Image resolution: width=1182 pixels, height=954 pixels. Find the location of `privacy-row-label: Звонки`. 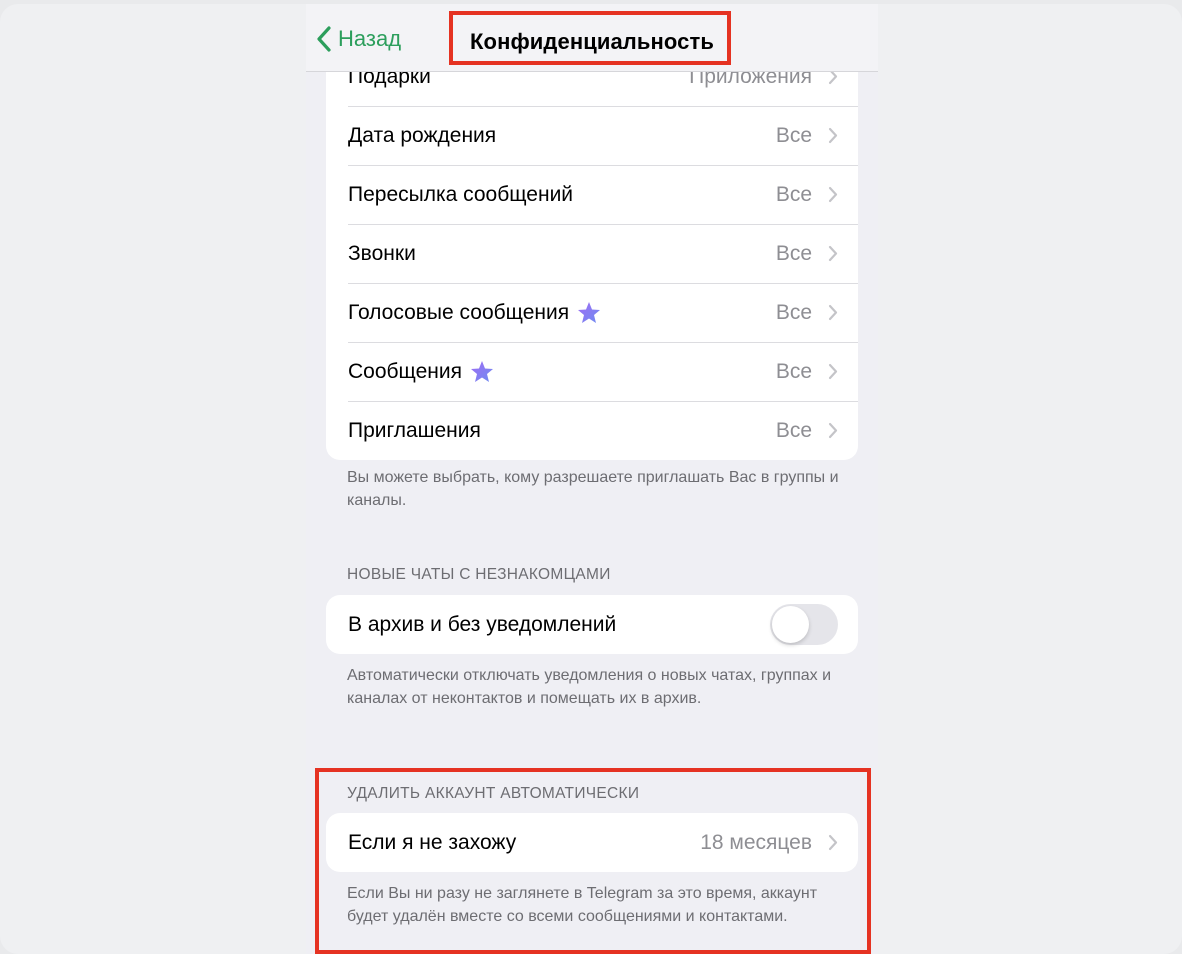

privacy-row-label: Звонки is located at coordinates (382, 253).